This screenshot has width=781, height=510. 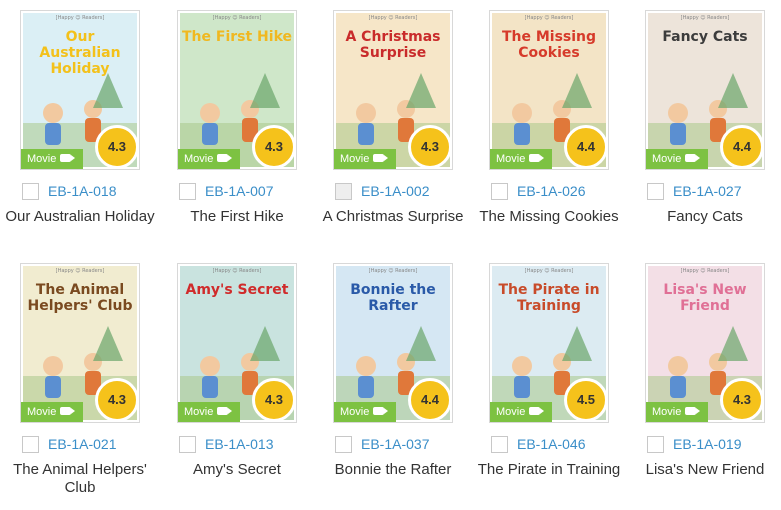 I want to click on cover-title: A Christmas Surprise, so click(x=393, y=45).